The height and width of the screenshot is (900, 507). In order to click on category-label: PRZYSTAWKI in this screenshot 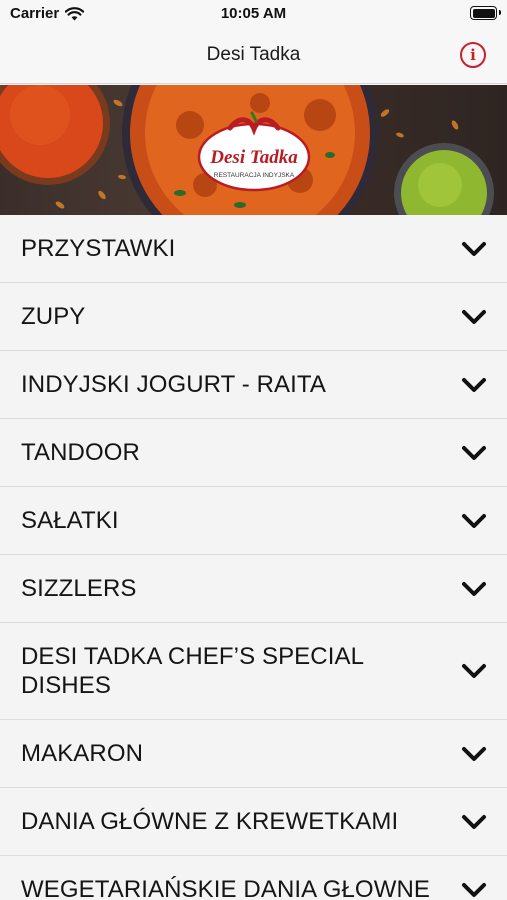, I will do `click(98, 248)`.